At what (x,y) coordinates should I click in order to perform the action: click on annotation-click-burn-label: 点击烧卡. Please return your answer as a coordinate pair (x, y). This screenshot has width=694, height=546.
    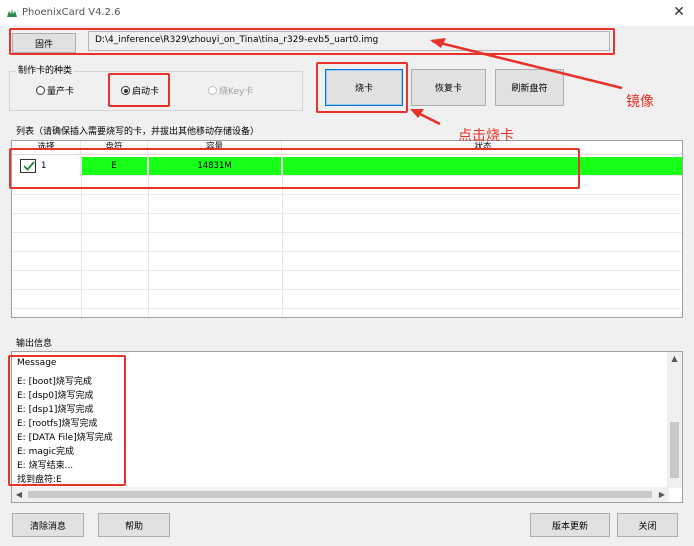
    Looking at the image, I should click on (486, 136).